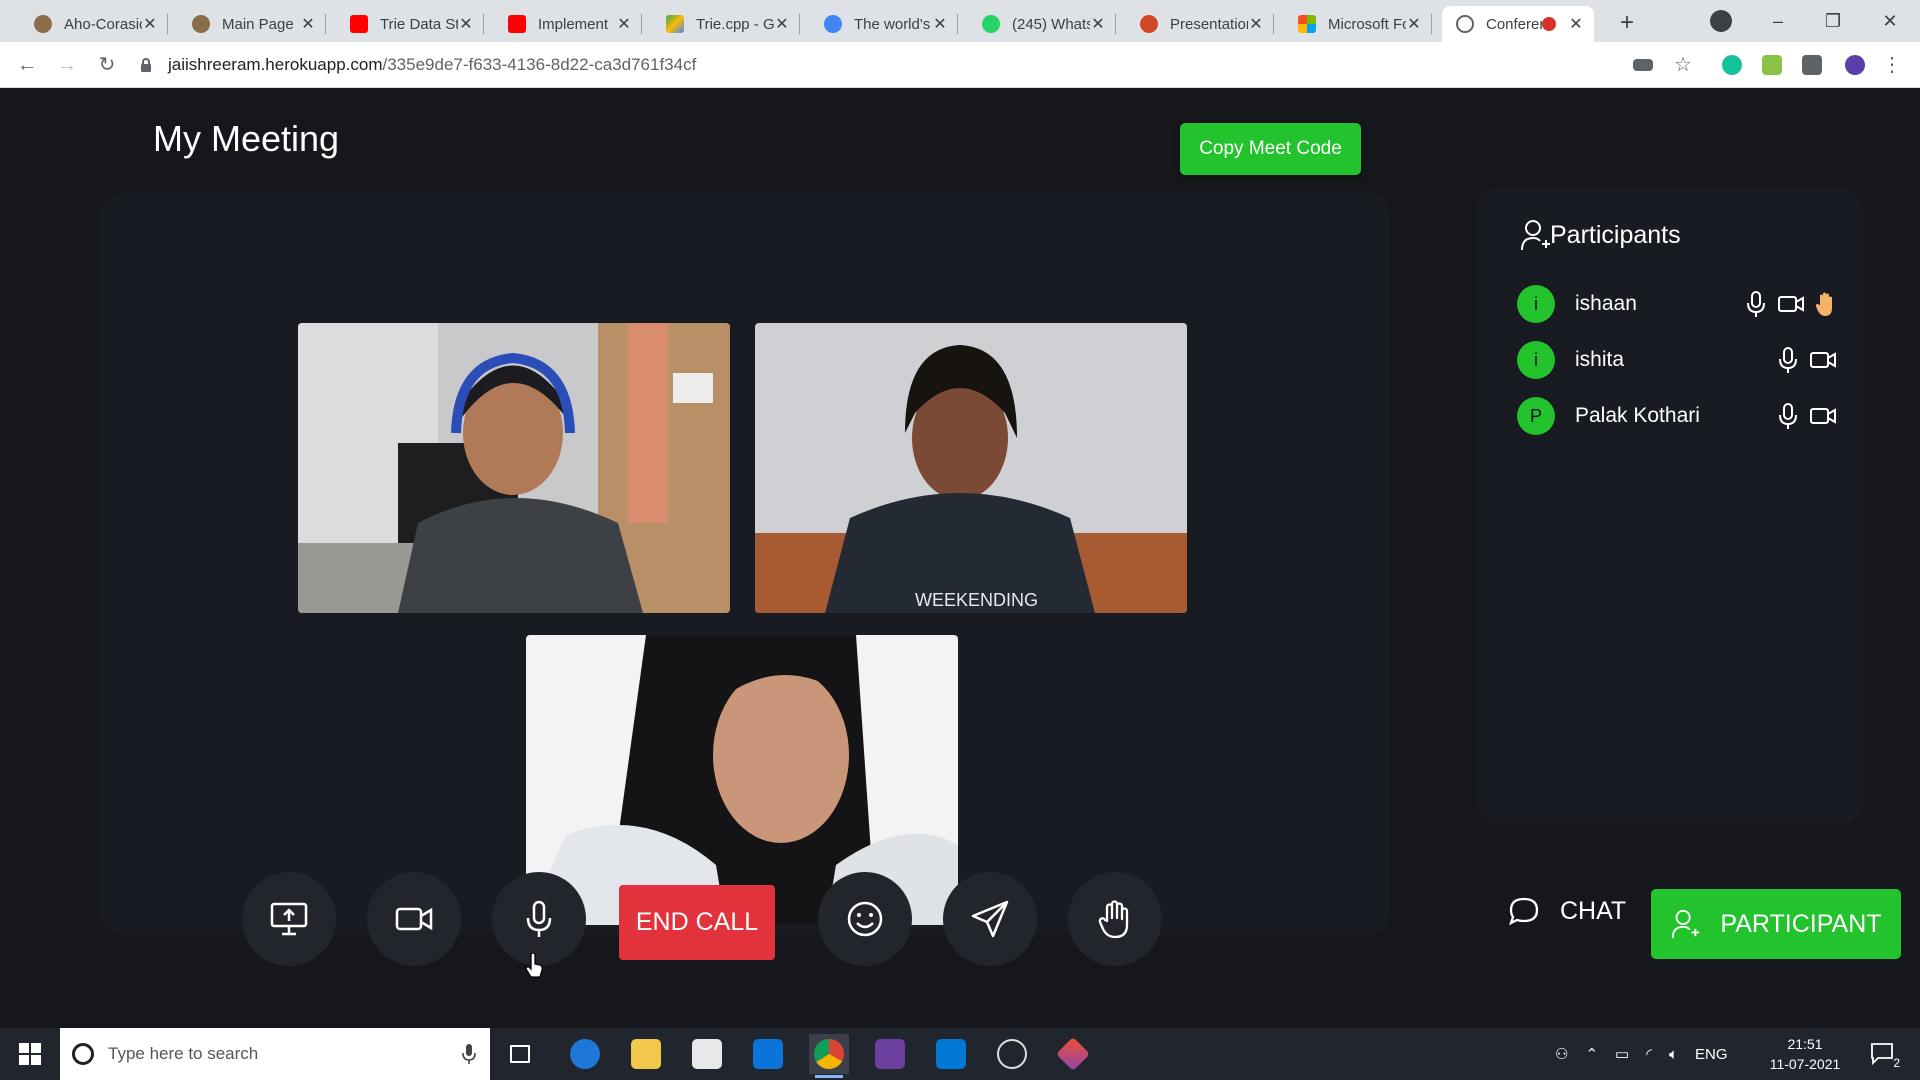 This screenshot has height=1080, width=1920. I want to click on taskbar-search-box: Type here to search, so click(275, 1054).